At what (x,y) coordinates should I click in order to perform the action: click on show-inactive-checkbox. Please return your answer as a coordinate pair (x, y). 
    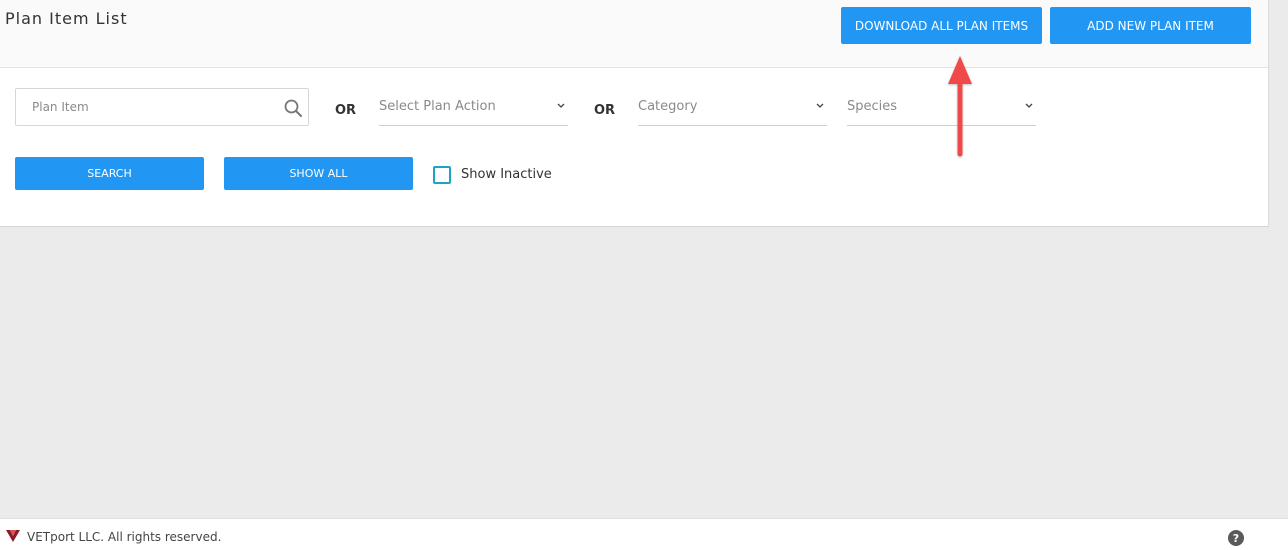
    Looking at the image, I should click on (442, 175).